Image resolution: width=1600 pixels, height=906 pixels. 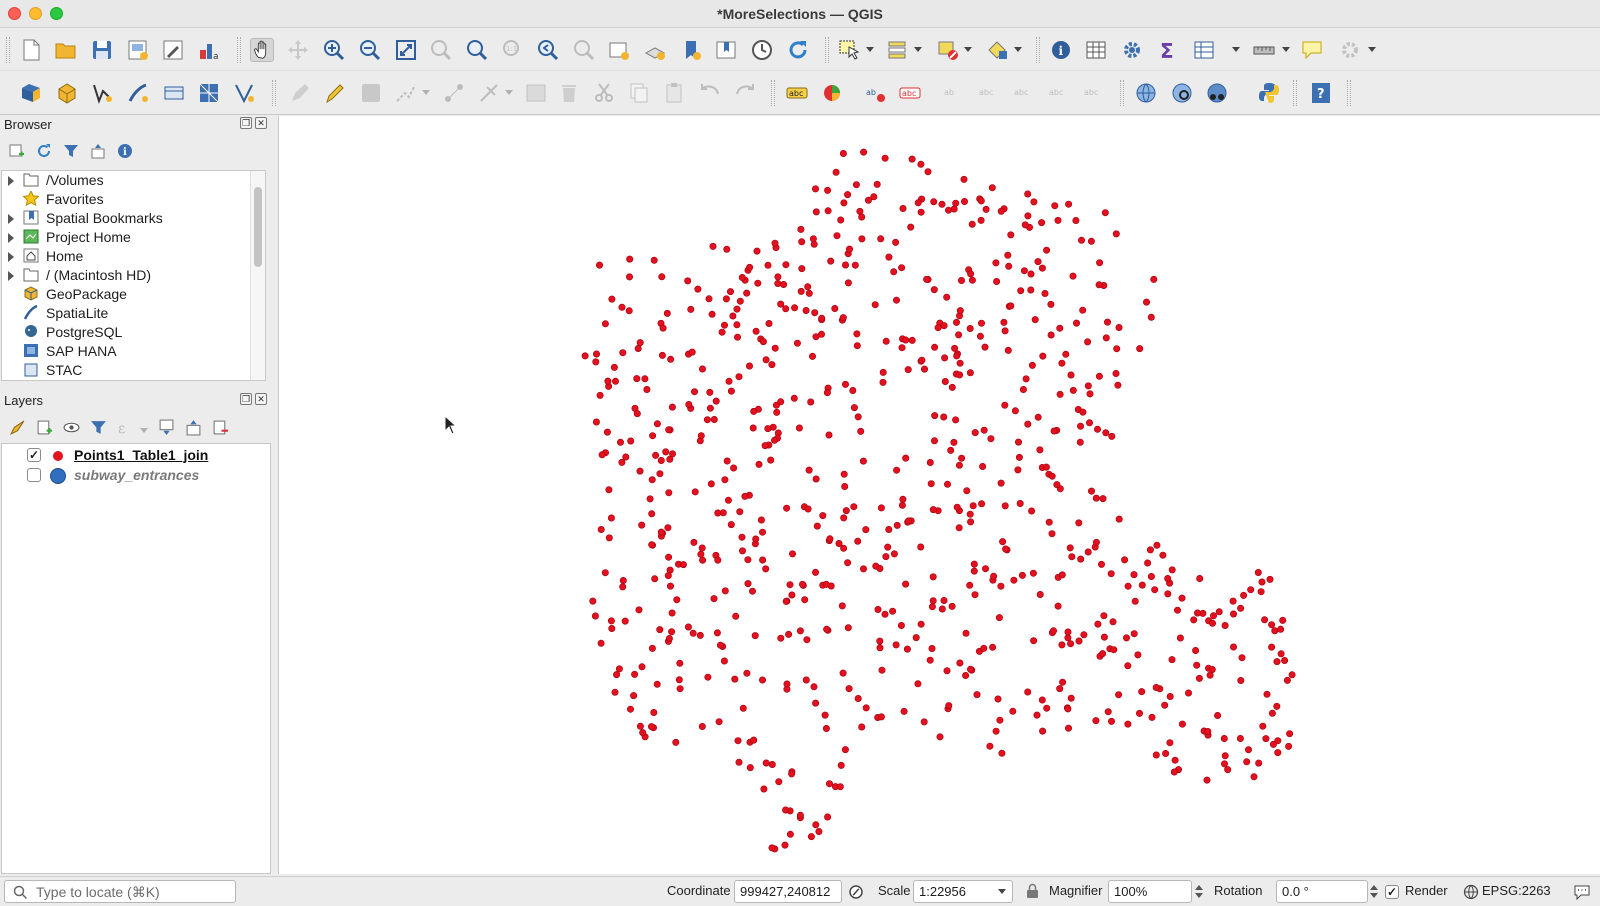 What do you see at coordinates (910, 93) in the screenshot?
I see `toggle-display-of-unplaced-labels-icon: abc` at bounding box center [910, 93].